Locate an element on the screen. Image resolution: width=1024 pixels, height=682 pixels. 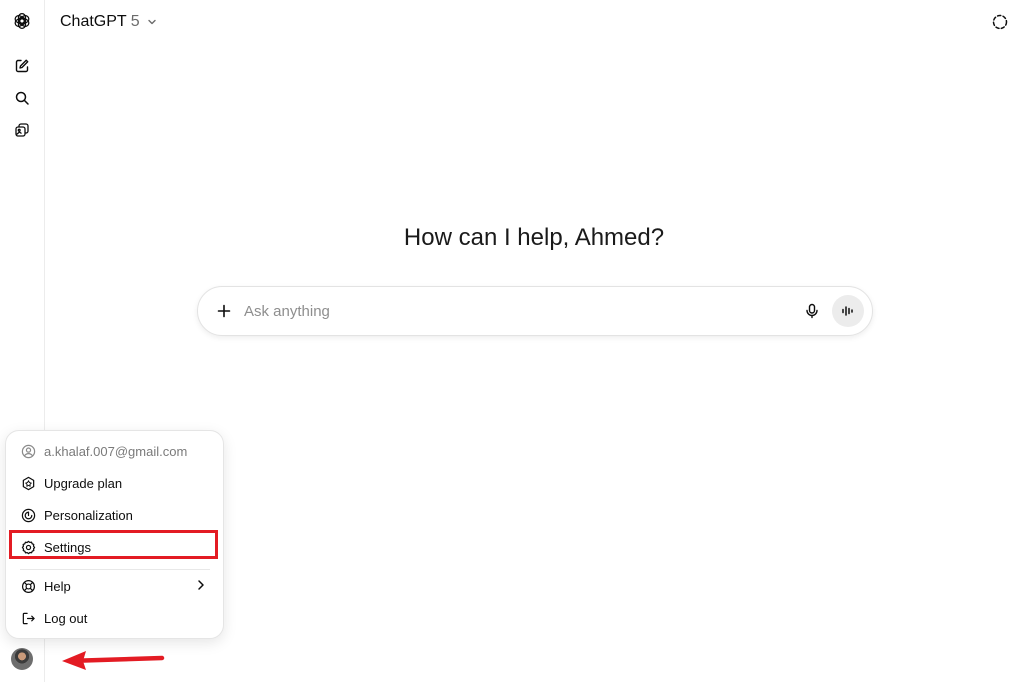
composer is located at coordinates (535, 311).